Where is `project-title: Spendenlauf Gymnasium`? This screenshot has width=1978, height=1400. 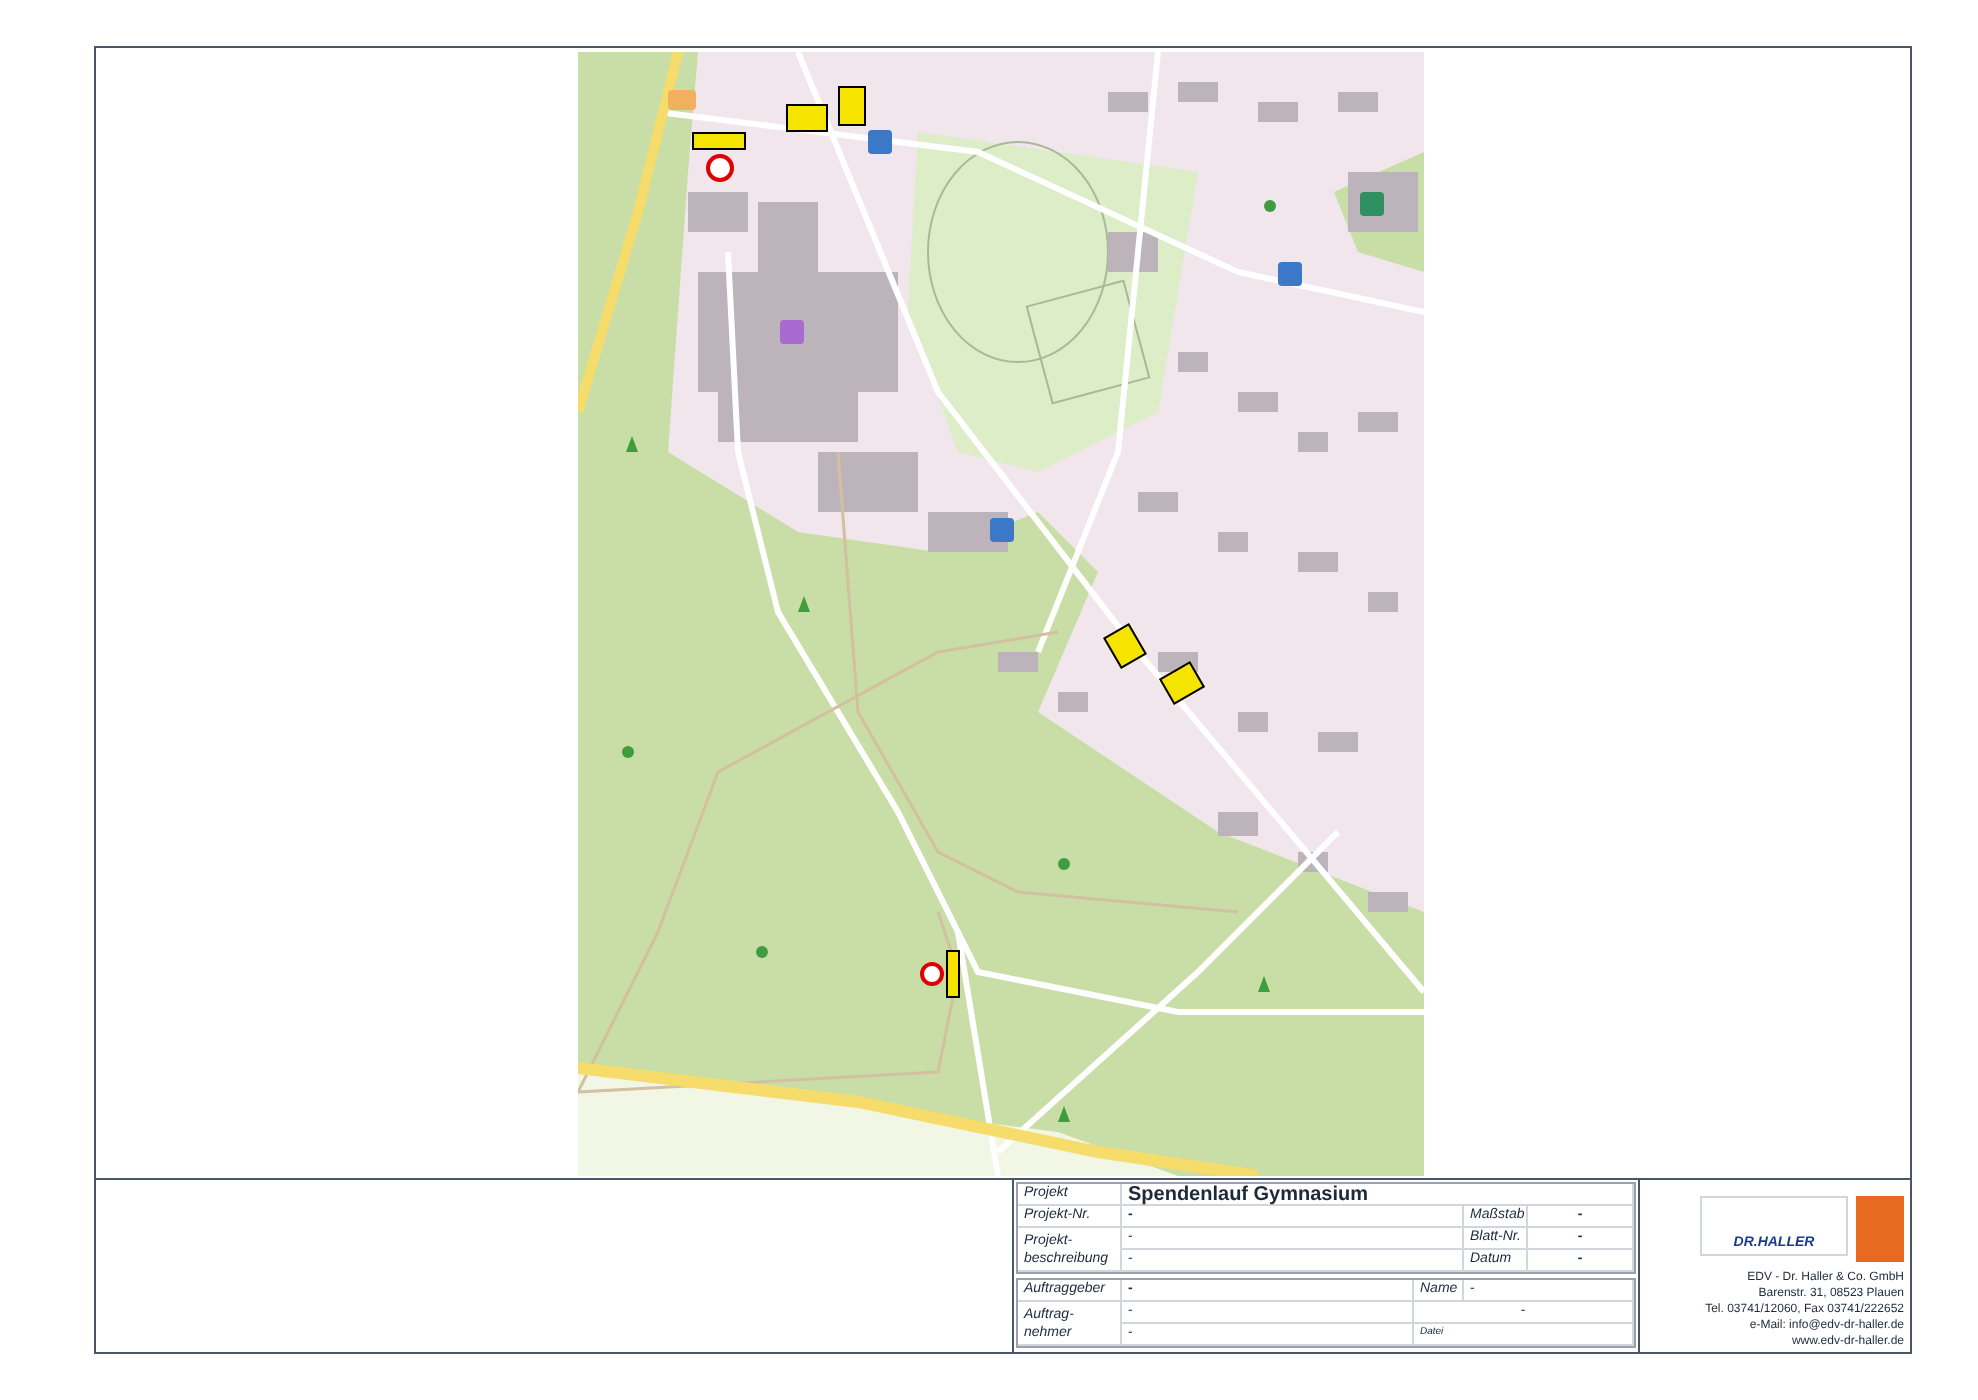
project-title: Spendenlauf Gymnasium is located at coordinates (1248, 1195).